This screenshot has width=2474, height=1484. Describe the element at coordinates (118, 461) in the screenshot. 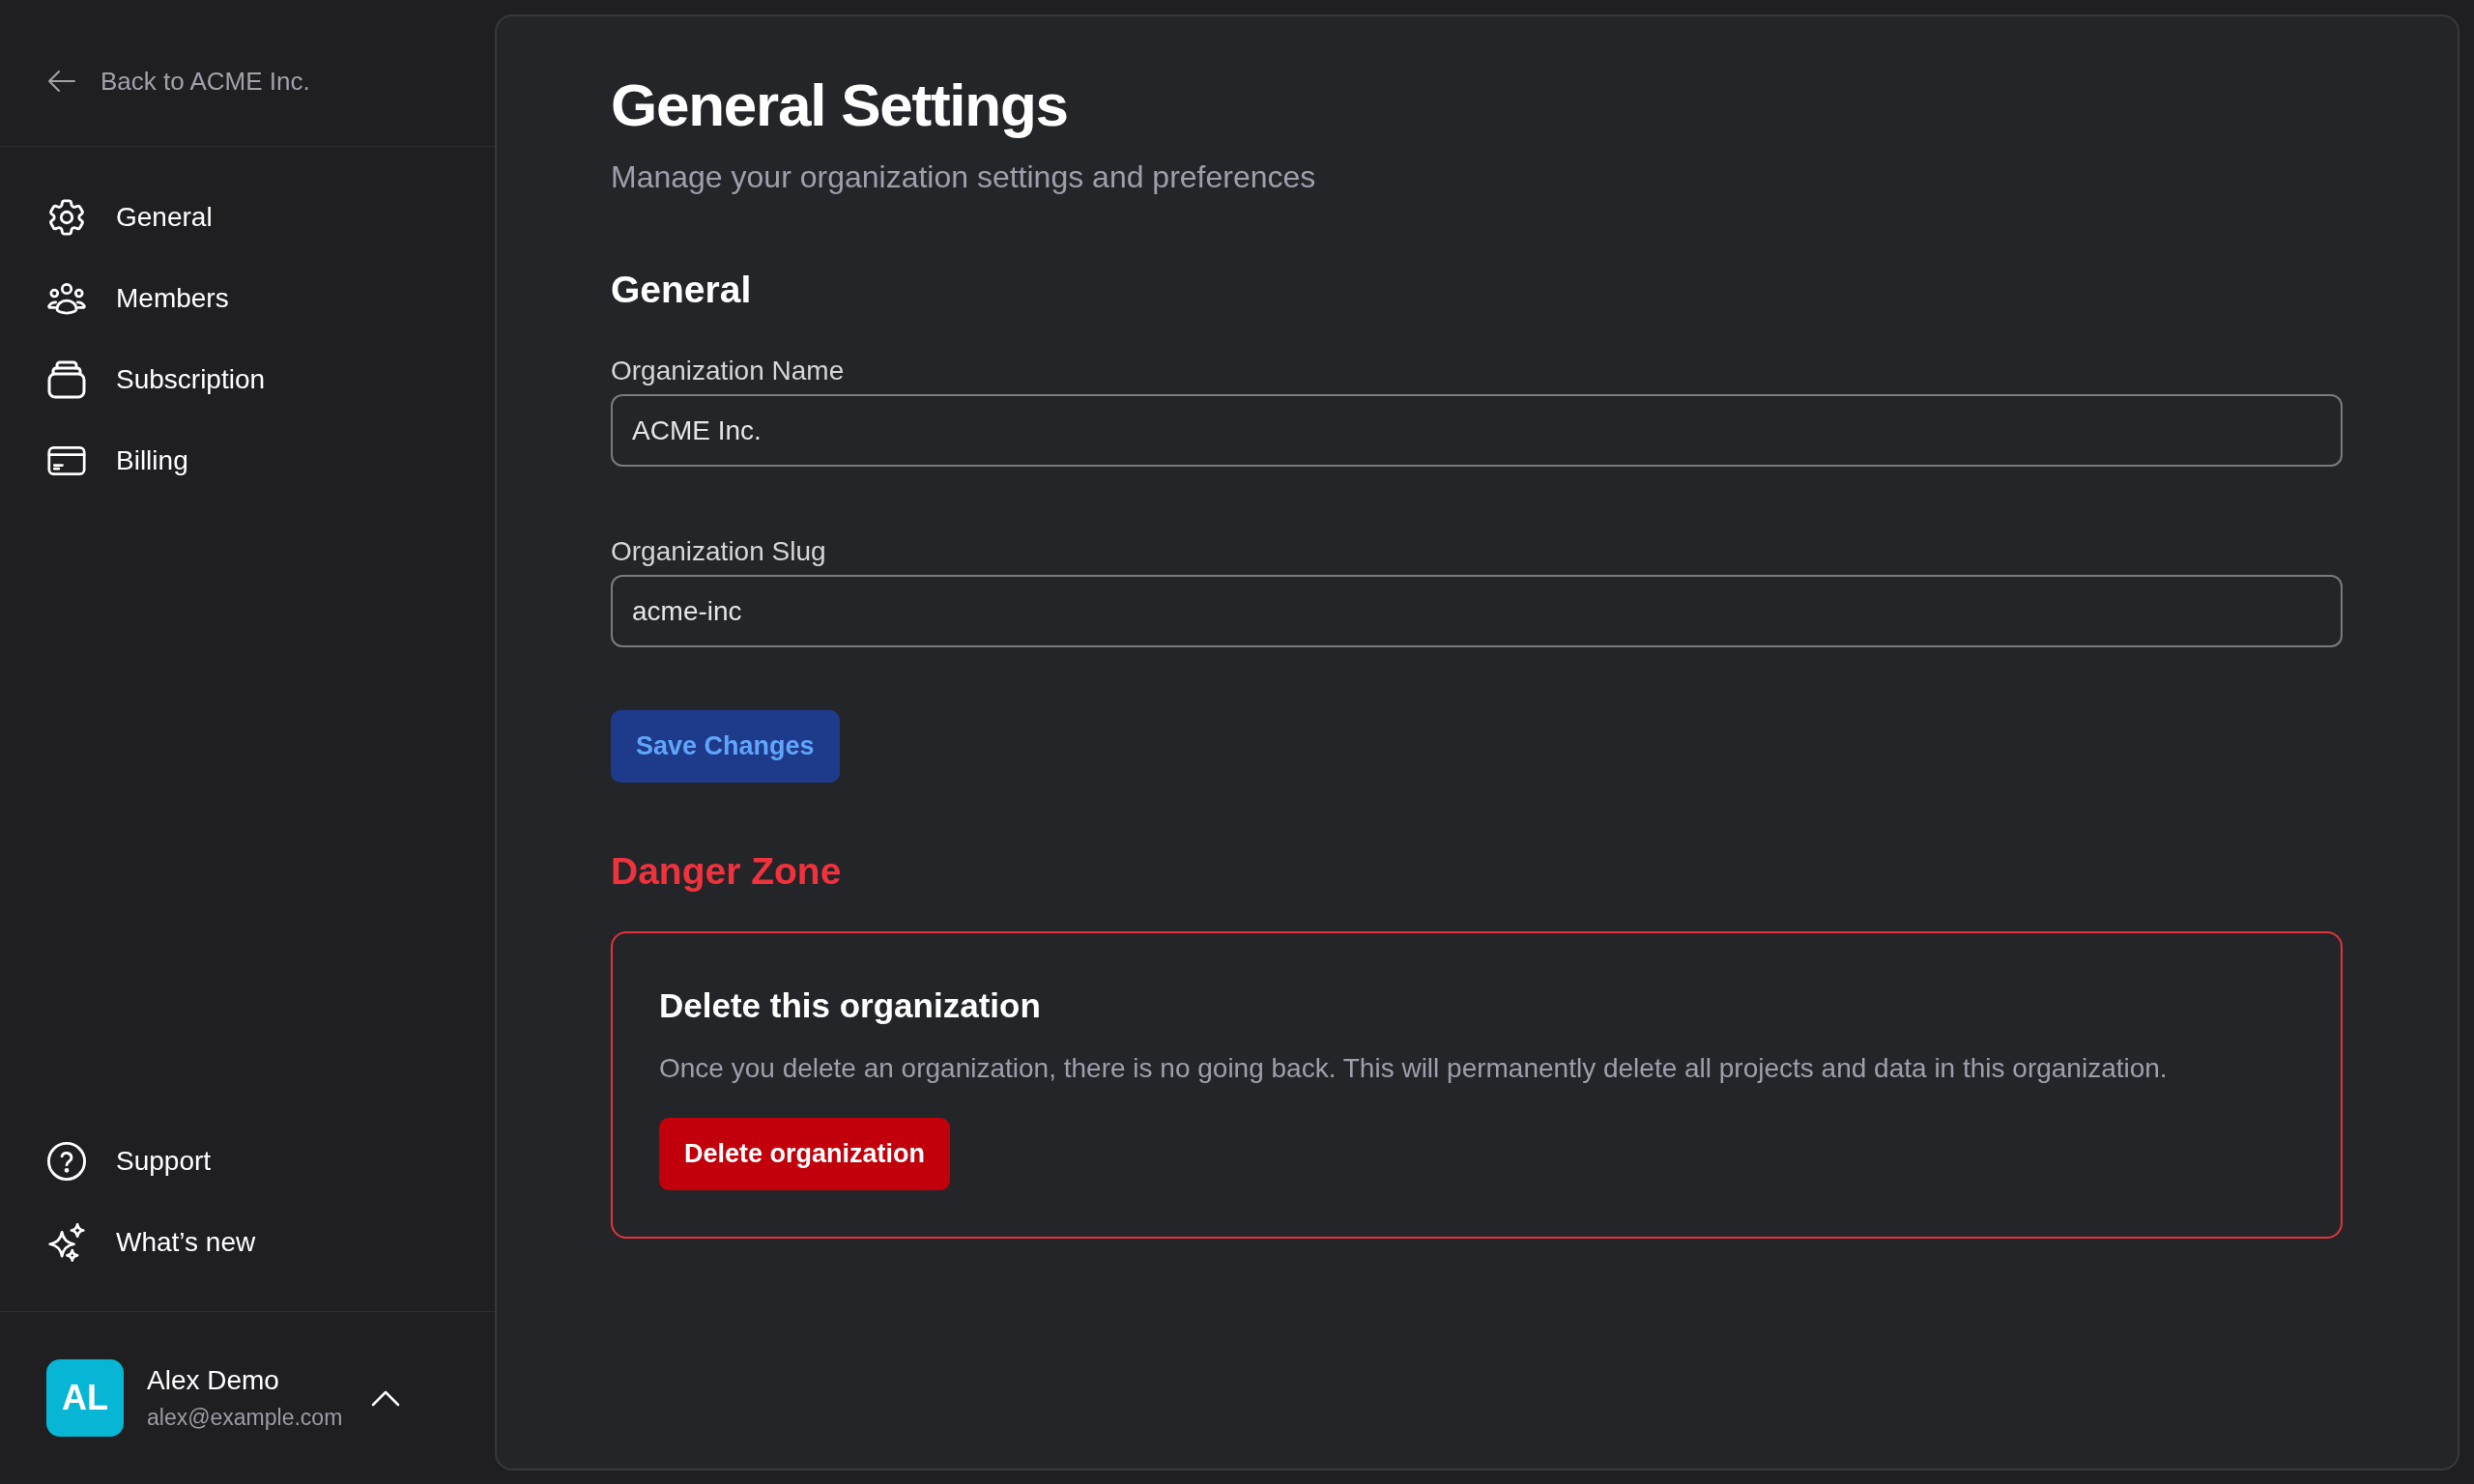

I see `sidebar-link: Billing` at that location.